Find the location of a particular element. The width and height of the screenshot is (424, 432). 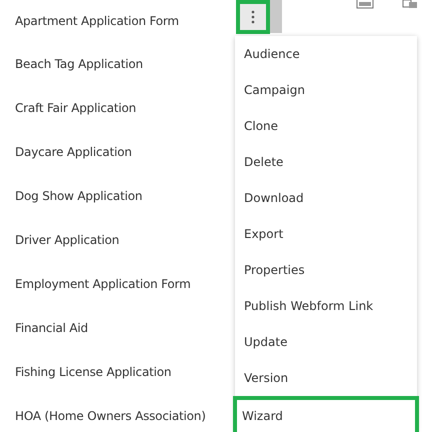

more-button is located at coordinates (253, 17).